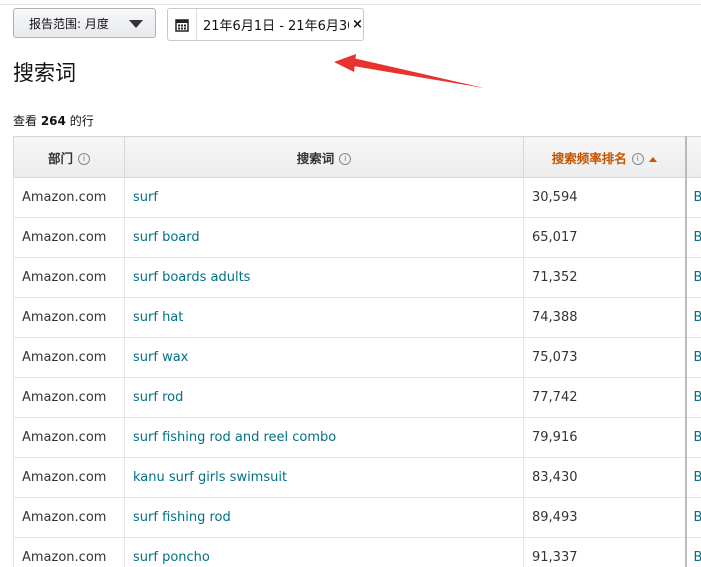 Image resolution: width=701 pixels, height=567 pixels. Describe the element at coordinates (324, 477) in the screenshot. I see `search-term-link: kanu surf girls swimsuit` at that location.